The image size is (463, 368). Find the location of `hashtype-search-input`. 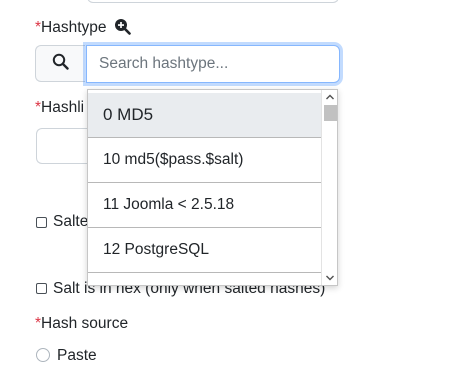

hashtype-search-input is located at coordinates (213, 64).